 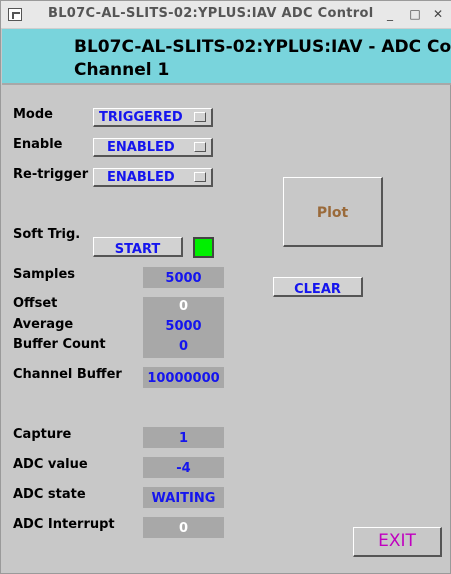 What do you see at coordinates (438, 14) in the screenshot?
I see `close-icon: ✕` at bounding box center [438, 14].